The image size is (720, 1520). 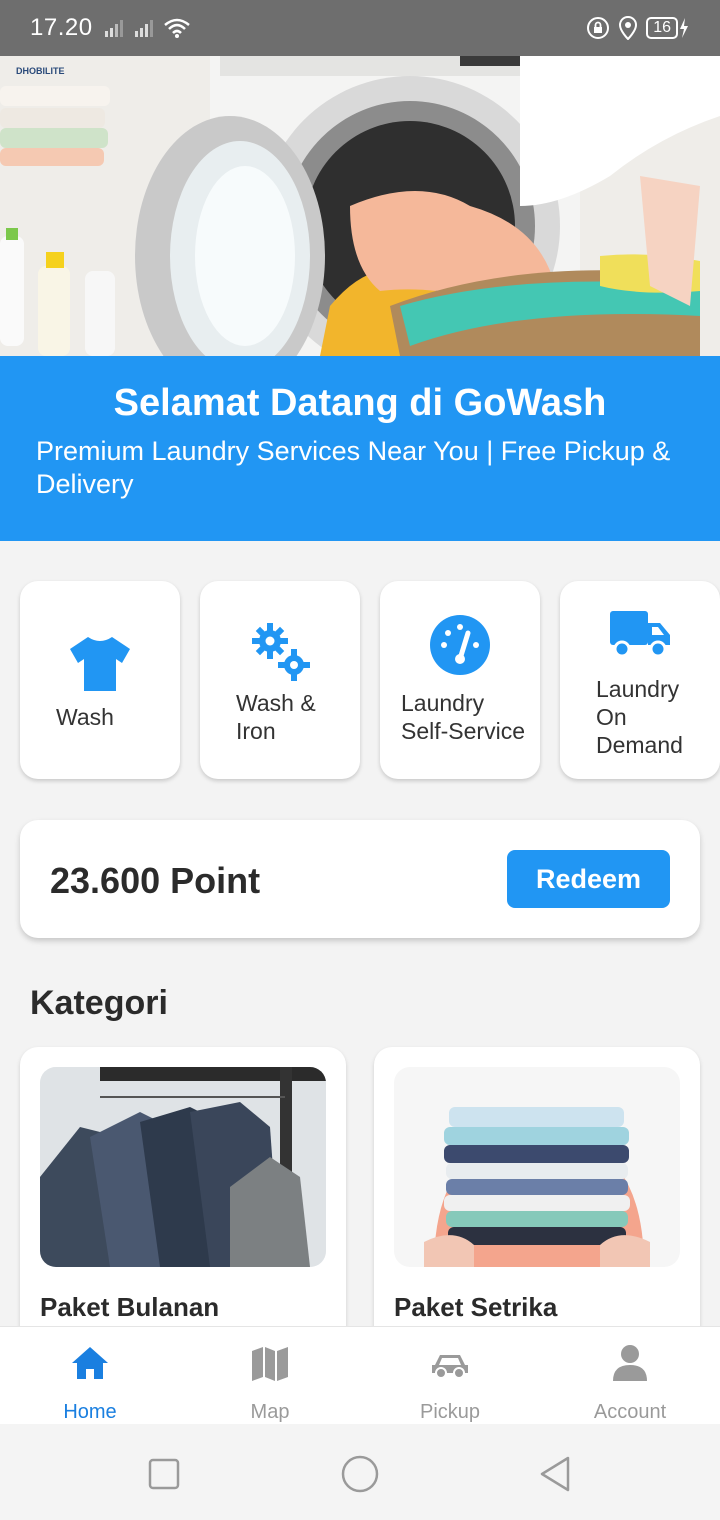 I want to click on lock-rotation-icon, so click(x=598, y=28).